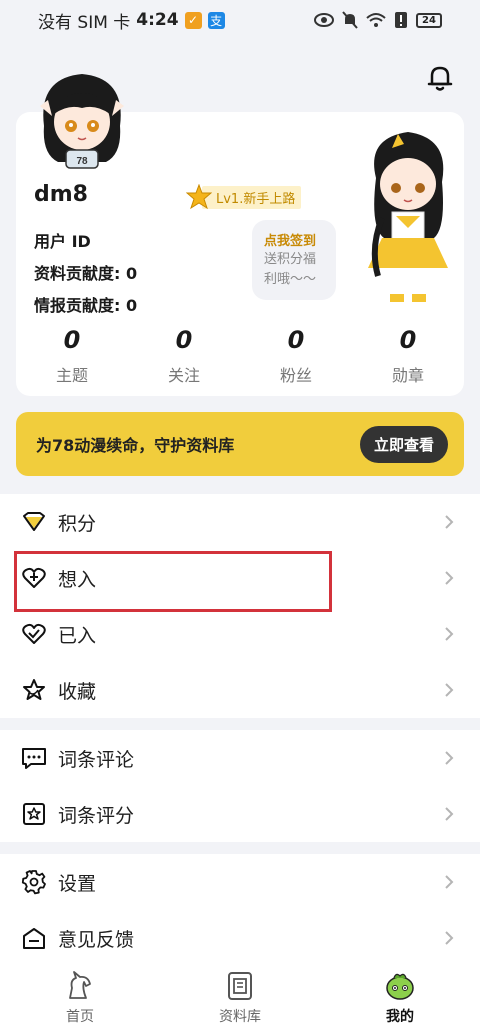 Image resolution: width=480 pixels, height=1027 pixels. Describe the element at coordinates (240, 986) in the screenshot. I see `library-icon` at that location.